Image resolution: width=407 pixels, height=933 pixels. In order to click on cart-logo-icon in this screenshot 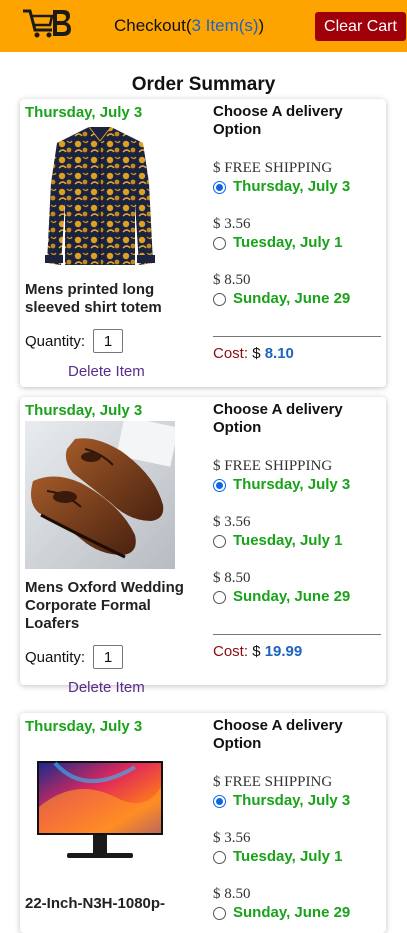, I will do `click(47, 24)`.